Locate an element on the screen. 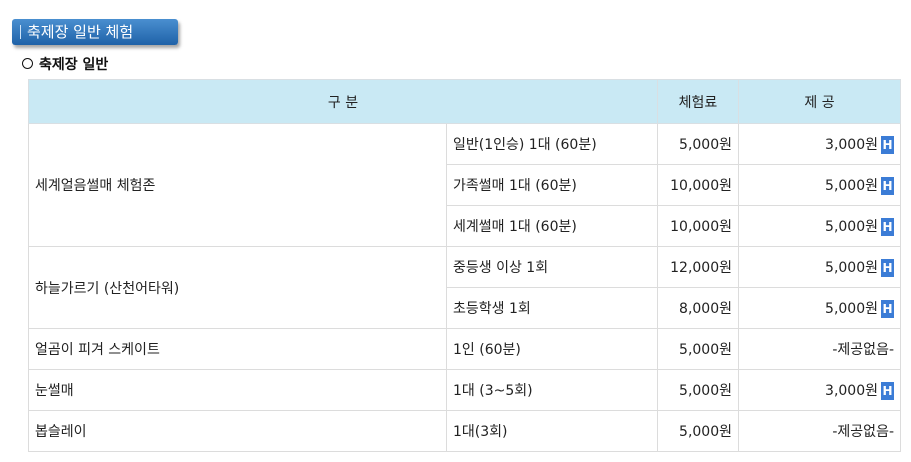 The width and height of the screenshot is (911, 462). table-row: 눈썰매 1대 (3~5회) 5,000원 3,000원 H is located at coordinates (464, 390).